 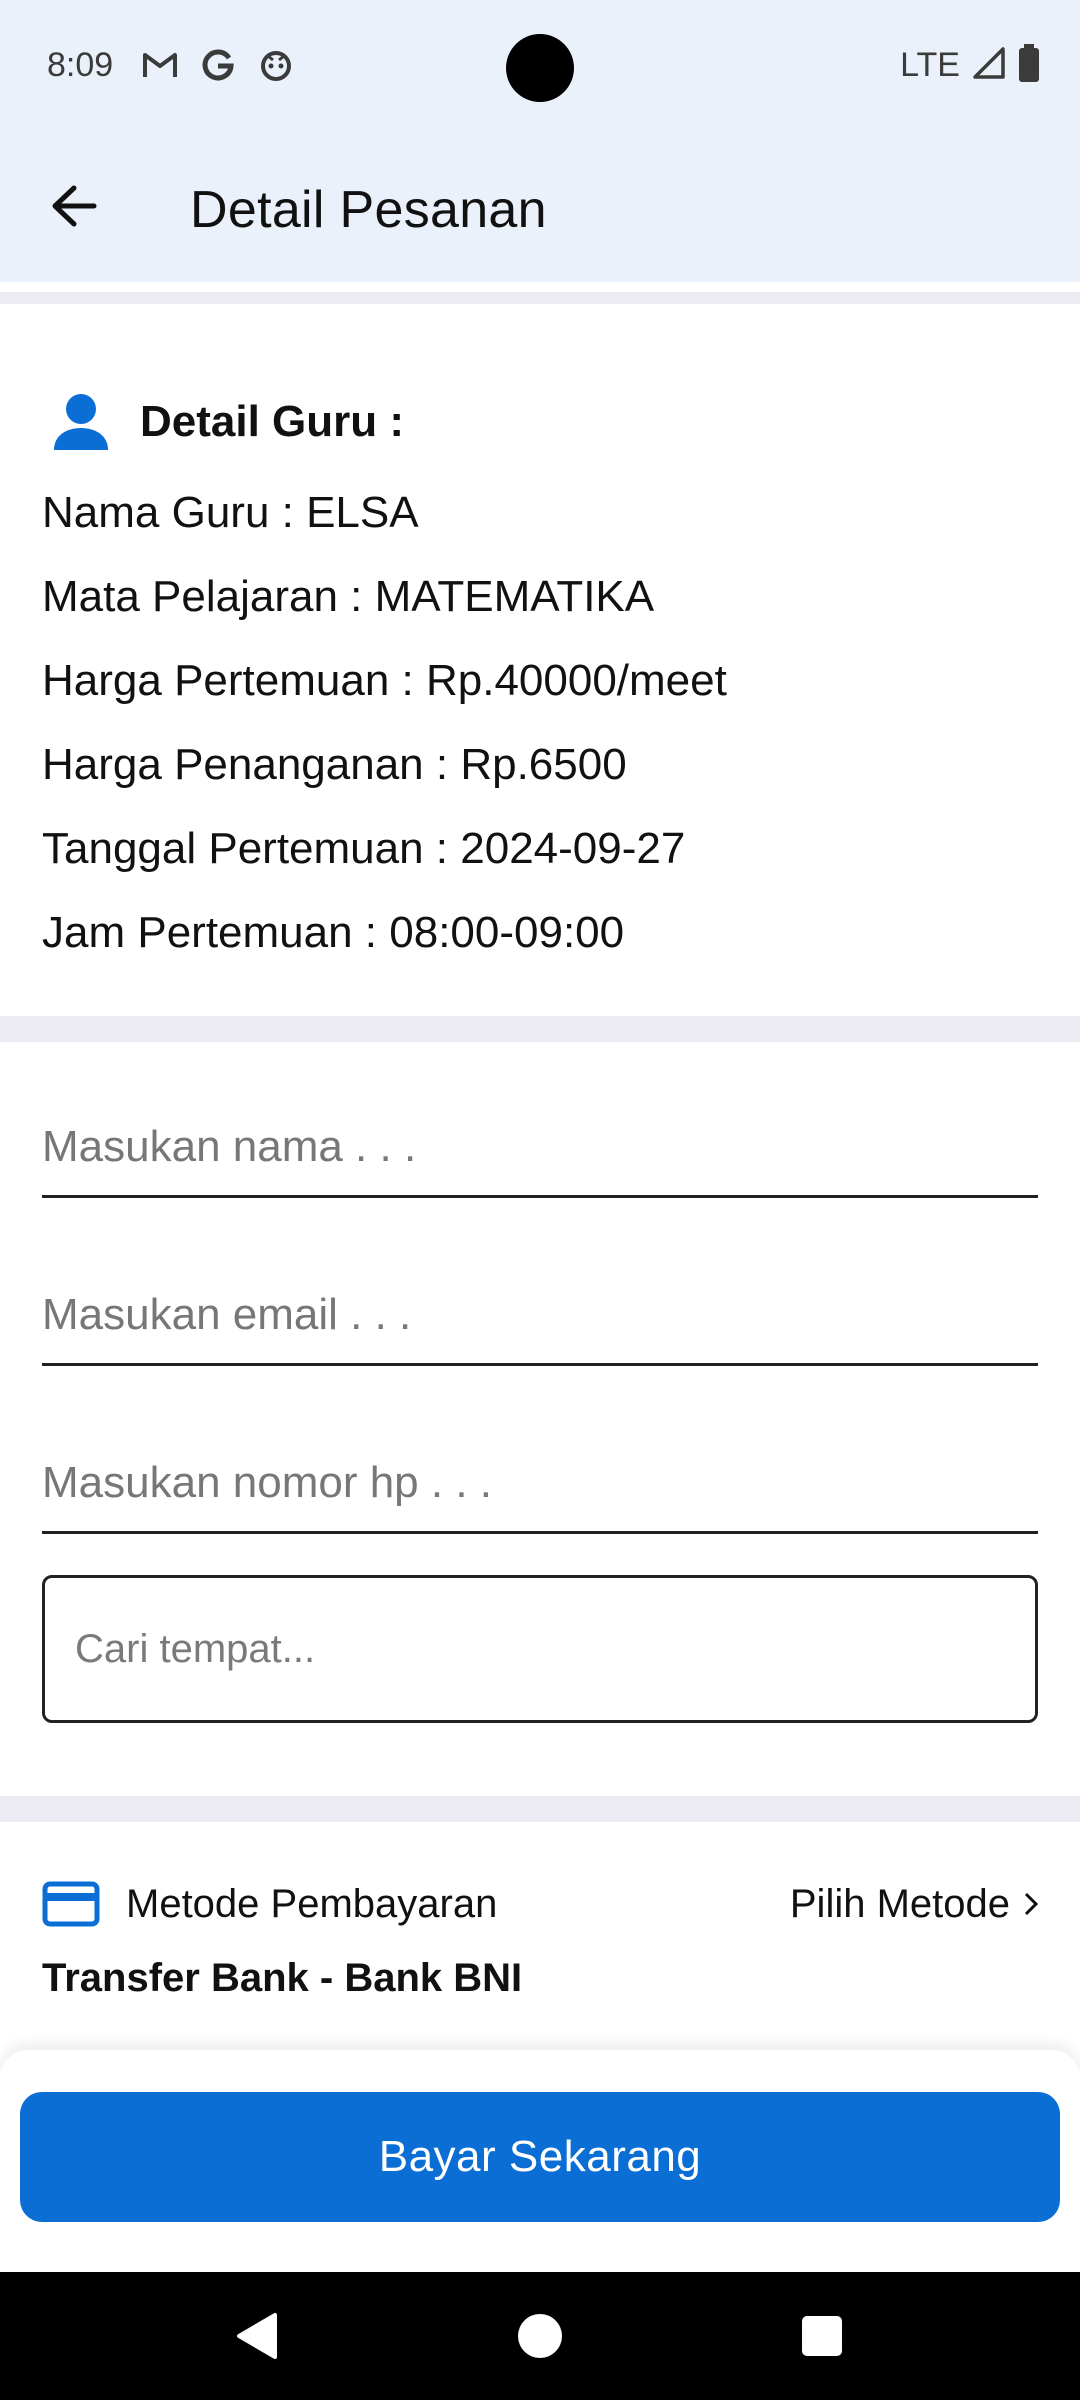 I want to click on pay-now-button: Bayar Sekarang, so click(x=540, y=2157).